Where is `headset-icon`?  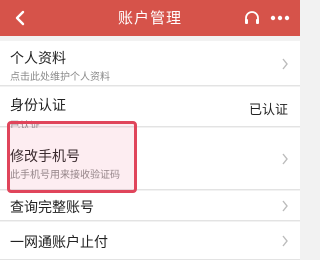 headset-icon is located at coordinates (252, 17).